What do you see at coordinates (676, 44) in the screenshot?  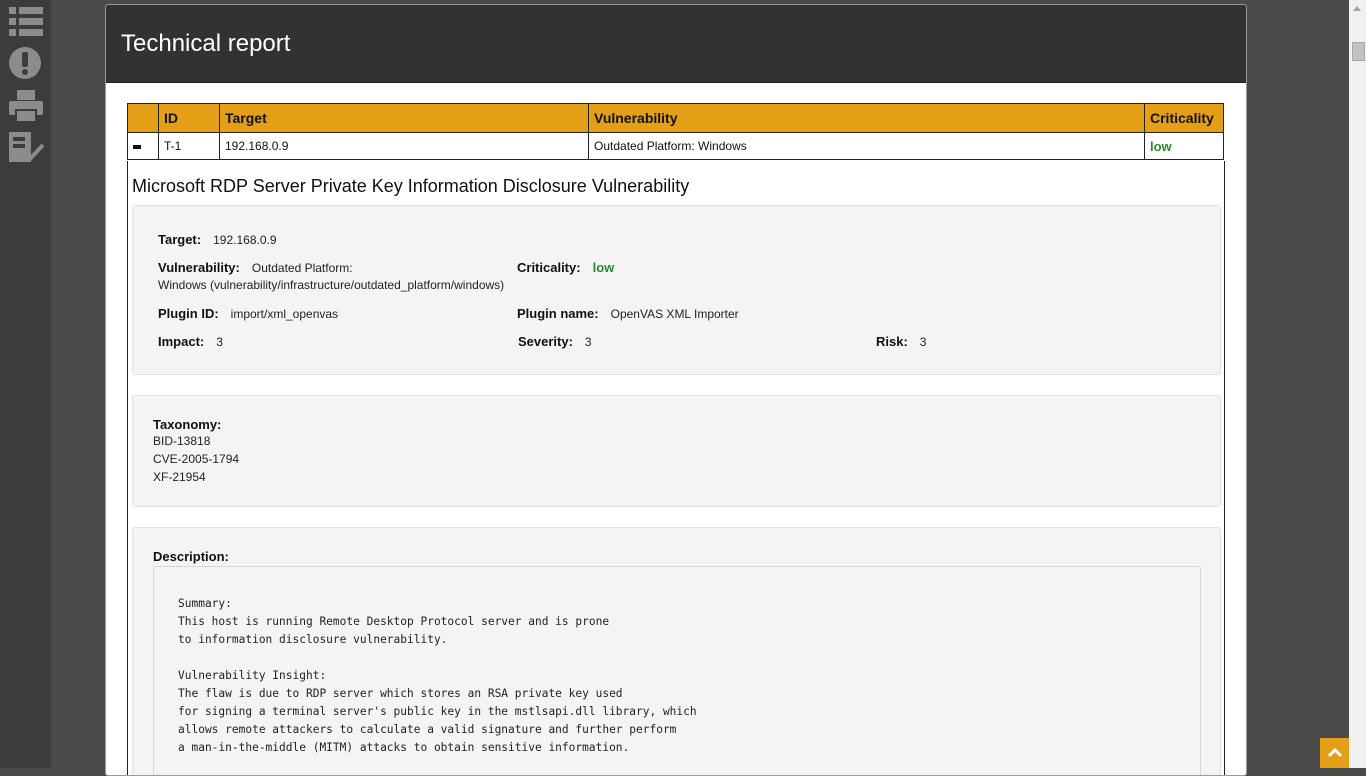 I see `panel-header: Technical report` at bounding box center [676, 44].